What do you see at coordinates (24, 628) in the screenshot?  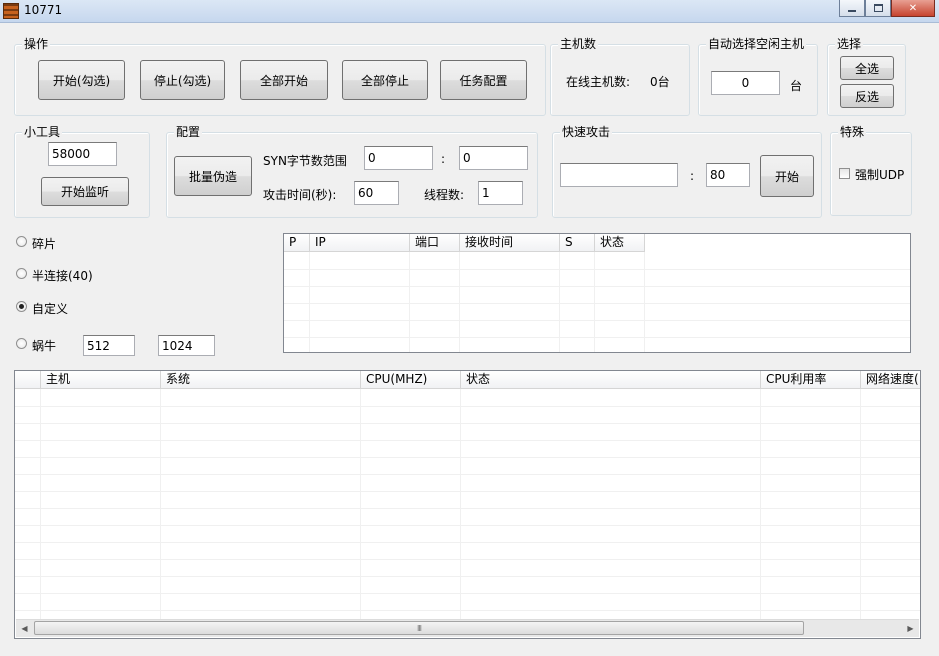 I see `scroll-left-arrow-icon: ◀` at bounding box center [24, 628].